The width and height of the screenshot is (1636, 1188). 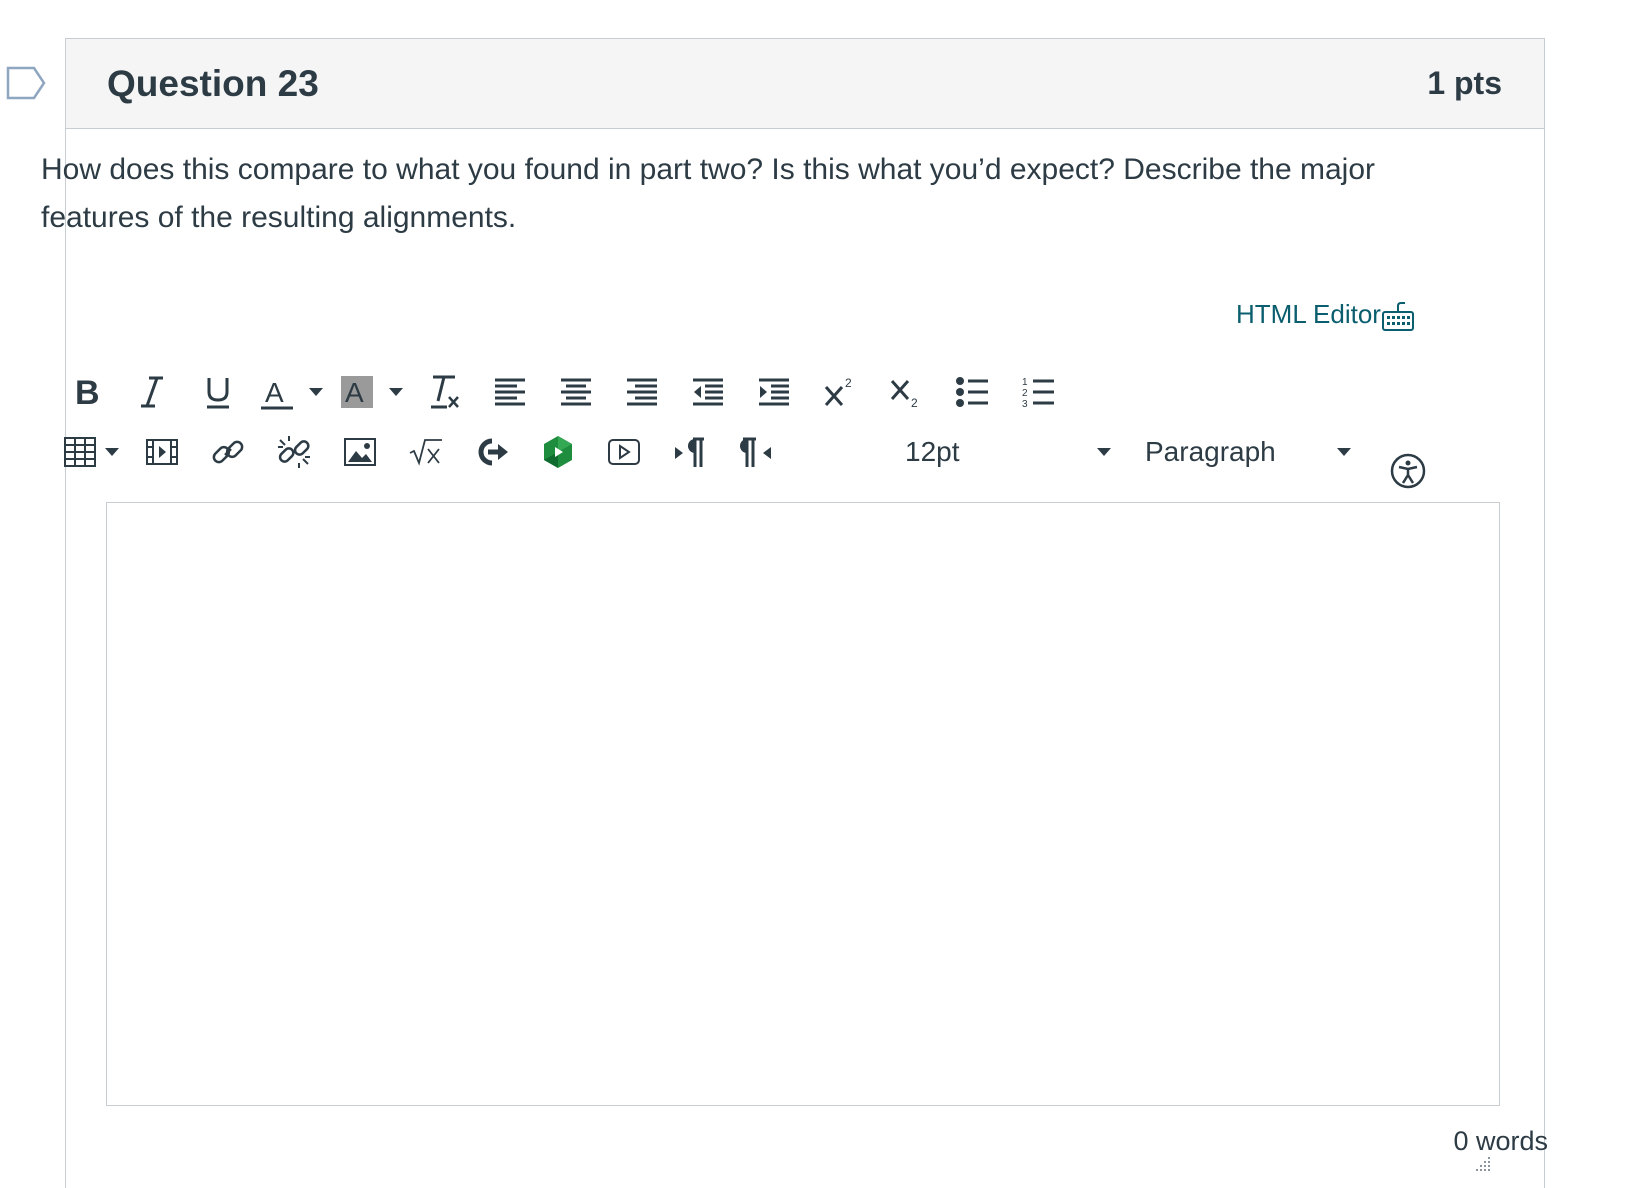 I want to click on background-color-button: A, so click(x=371, y=392).